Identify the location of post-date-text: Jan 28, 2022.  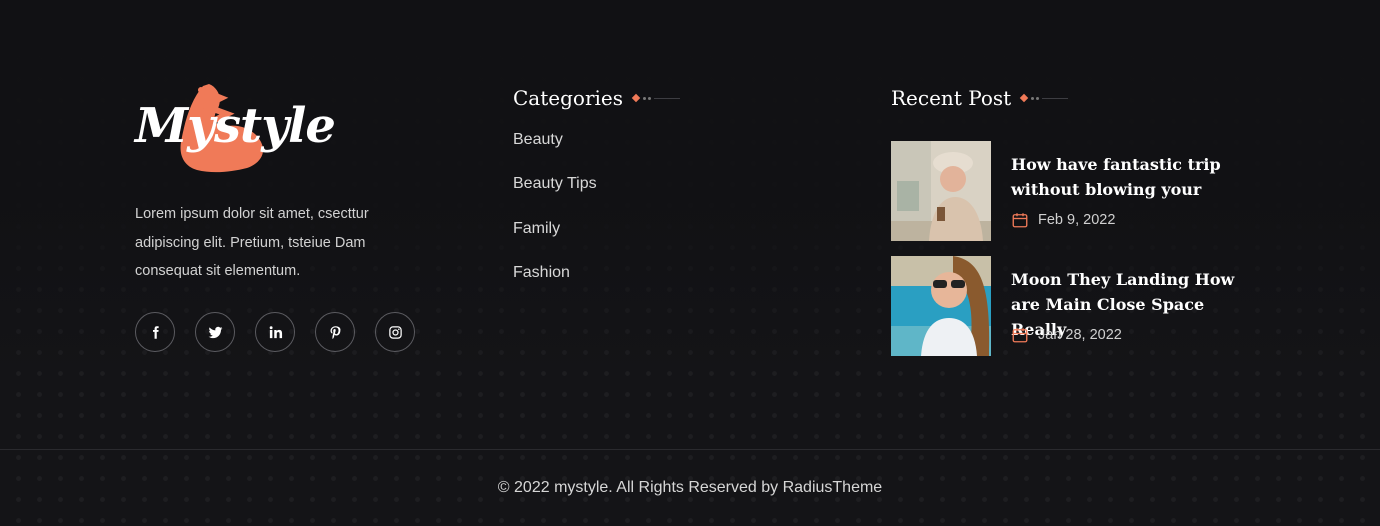
(1080, 335).